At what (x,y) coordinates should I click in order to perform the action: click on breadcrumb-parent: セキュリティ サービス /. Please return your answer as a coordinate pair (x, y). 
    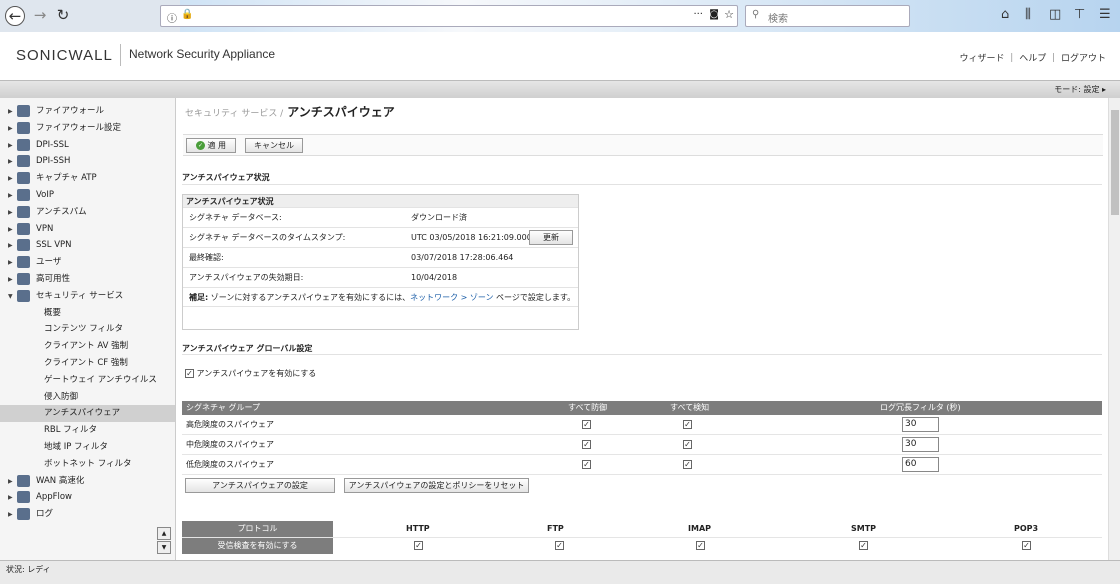
    Looking at the image, I should click on (234, 114).